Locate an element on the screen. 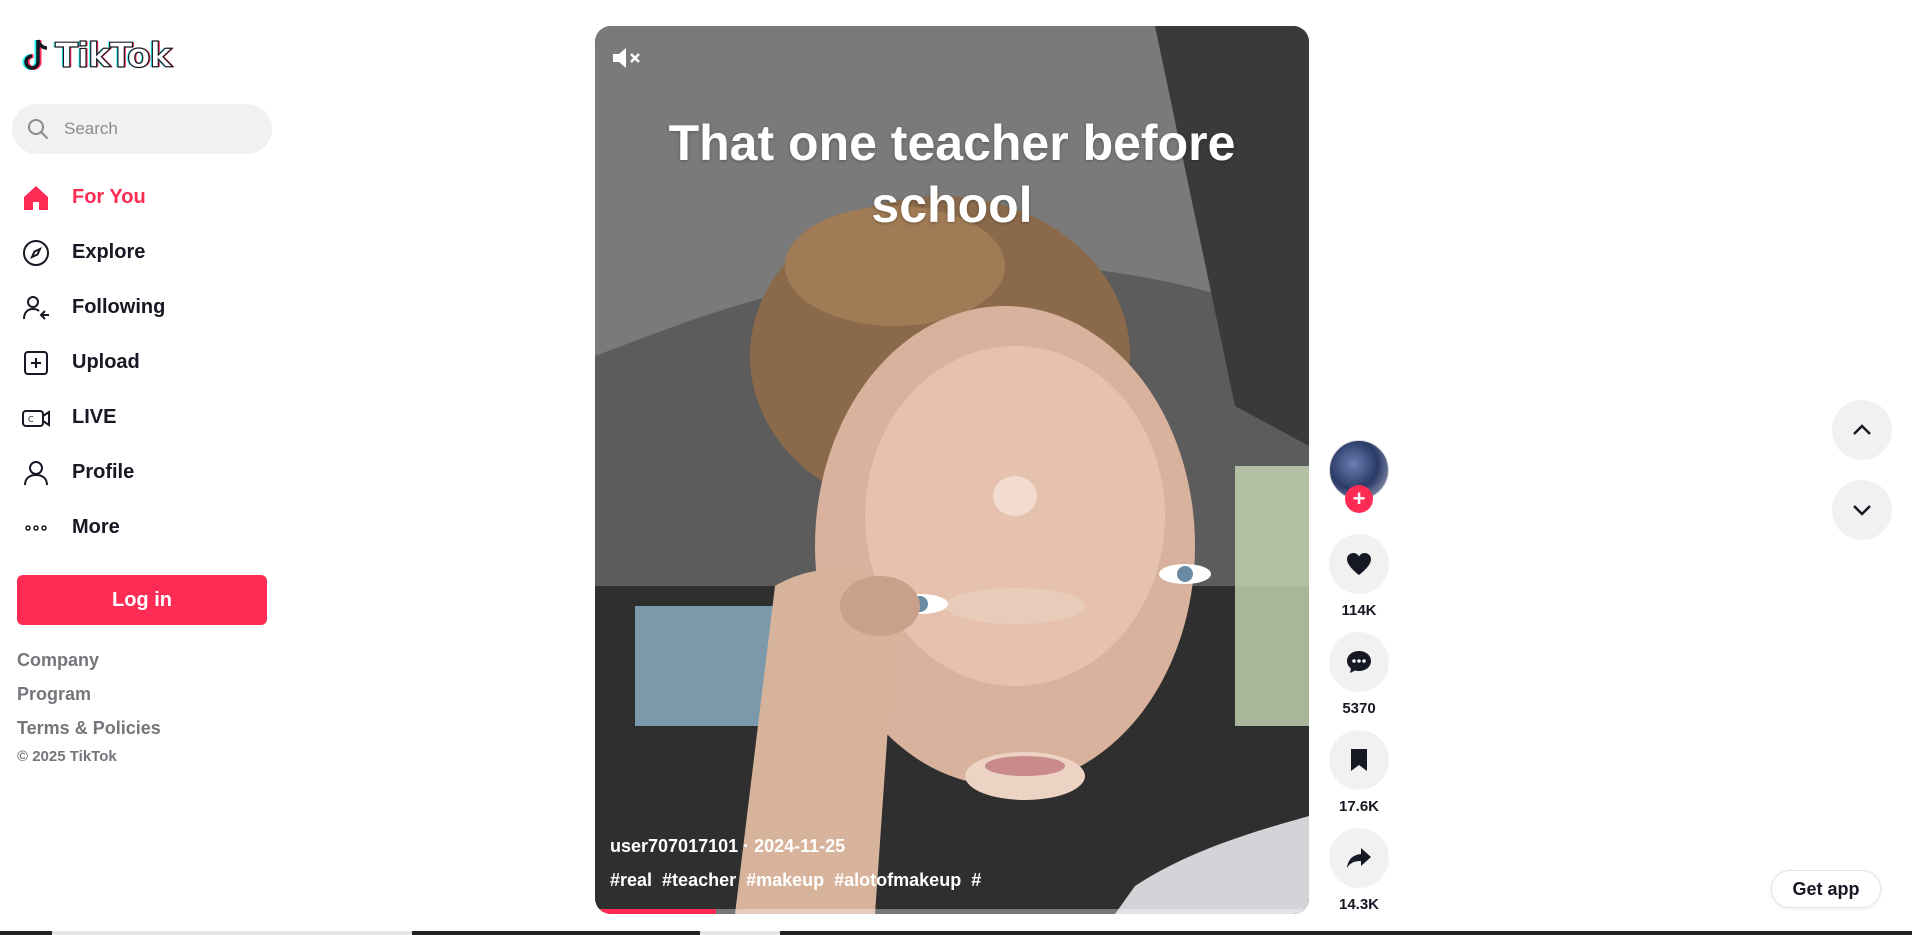 Image resolution: width=1912 pixels, height=935 pixels. comment-count: 5370 is located at coordinates (1359, 708).